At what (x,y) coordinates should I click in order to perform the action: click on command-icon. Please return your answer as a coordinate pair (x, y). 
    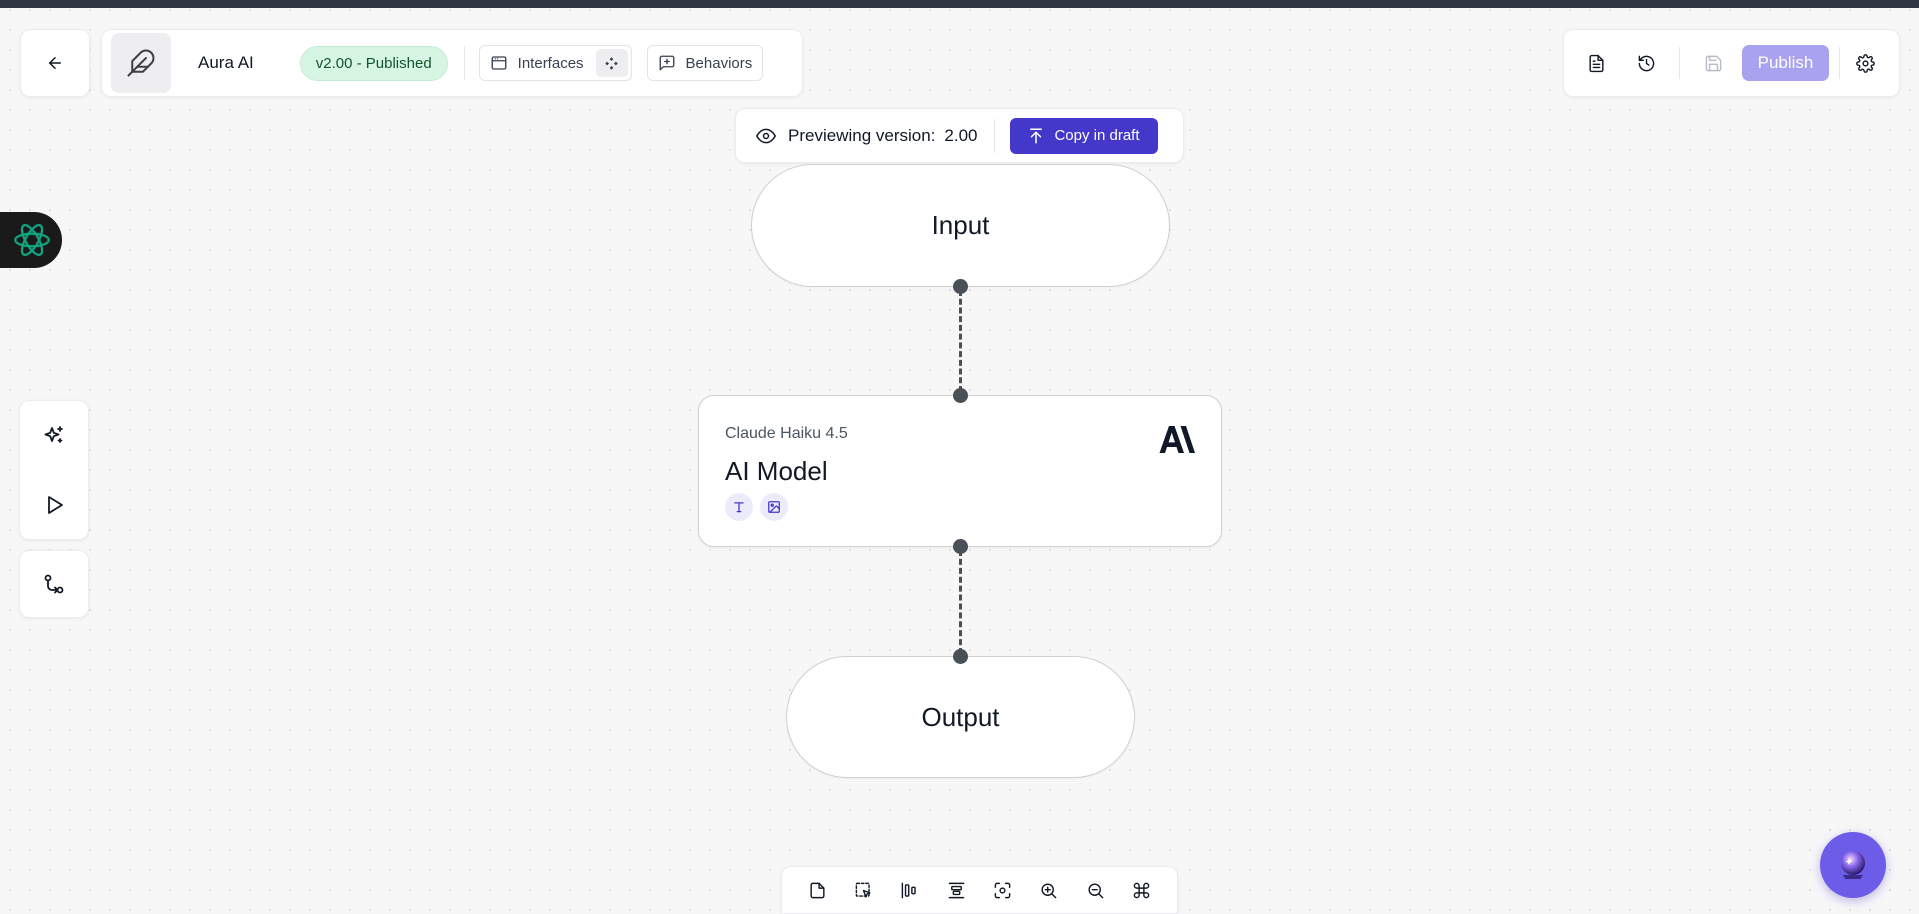
    Looking at the image, I should click on (1141, 890).